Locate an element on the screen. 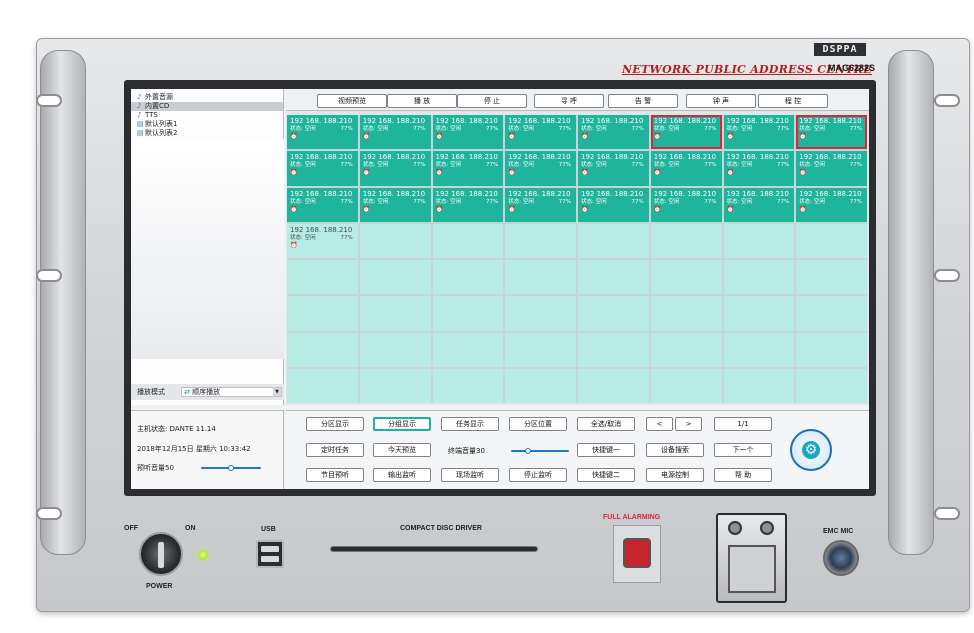 This screenshot has height=633, width=974. prev-page-button: < is located at coordinates (659, 424).